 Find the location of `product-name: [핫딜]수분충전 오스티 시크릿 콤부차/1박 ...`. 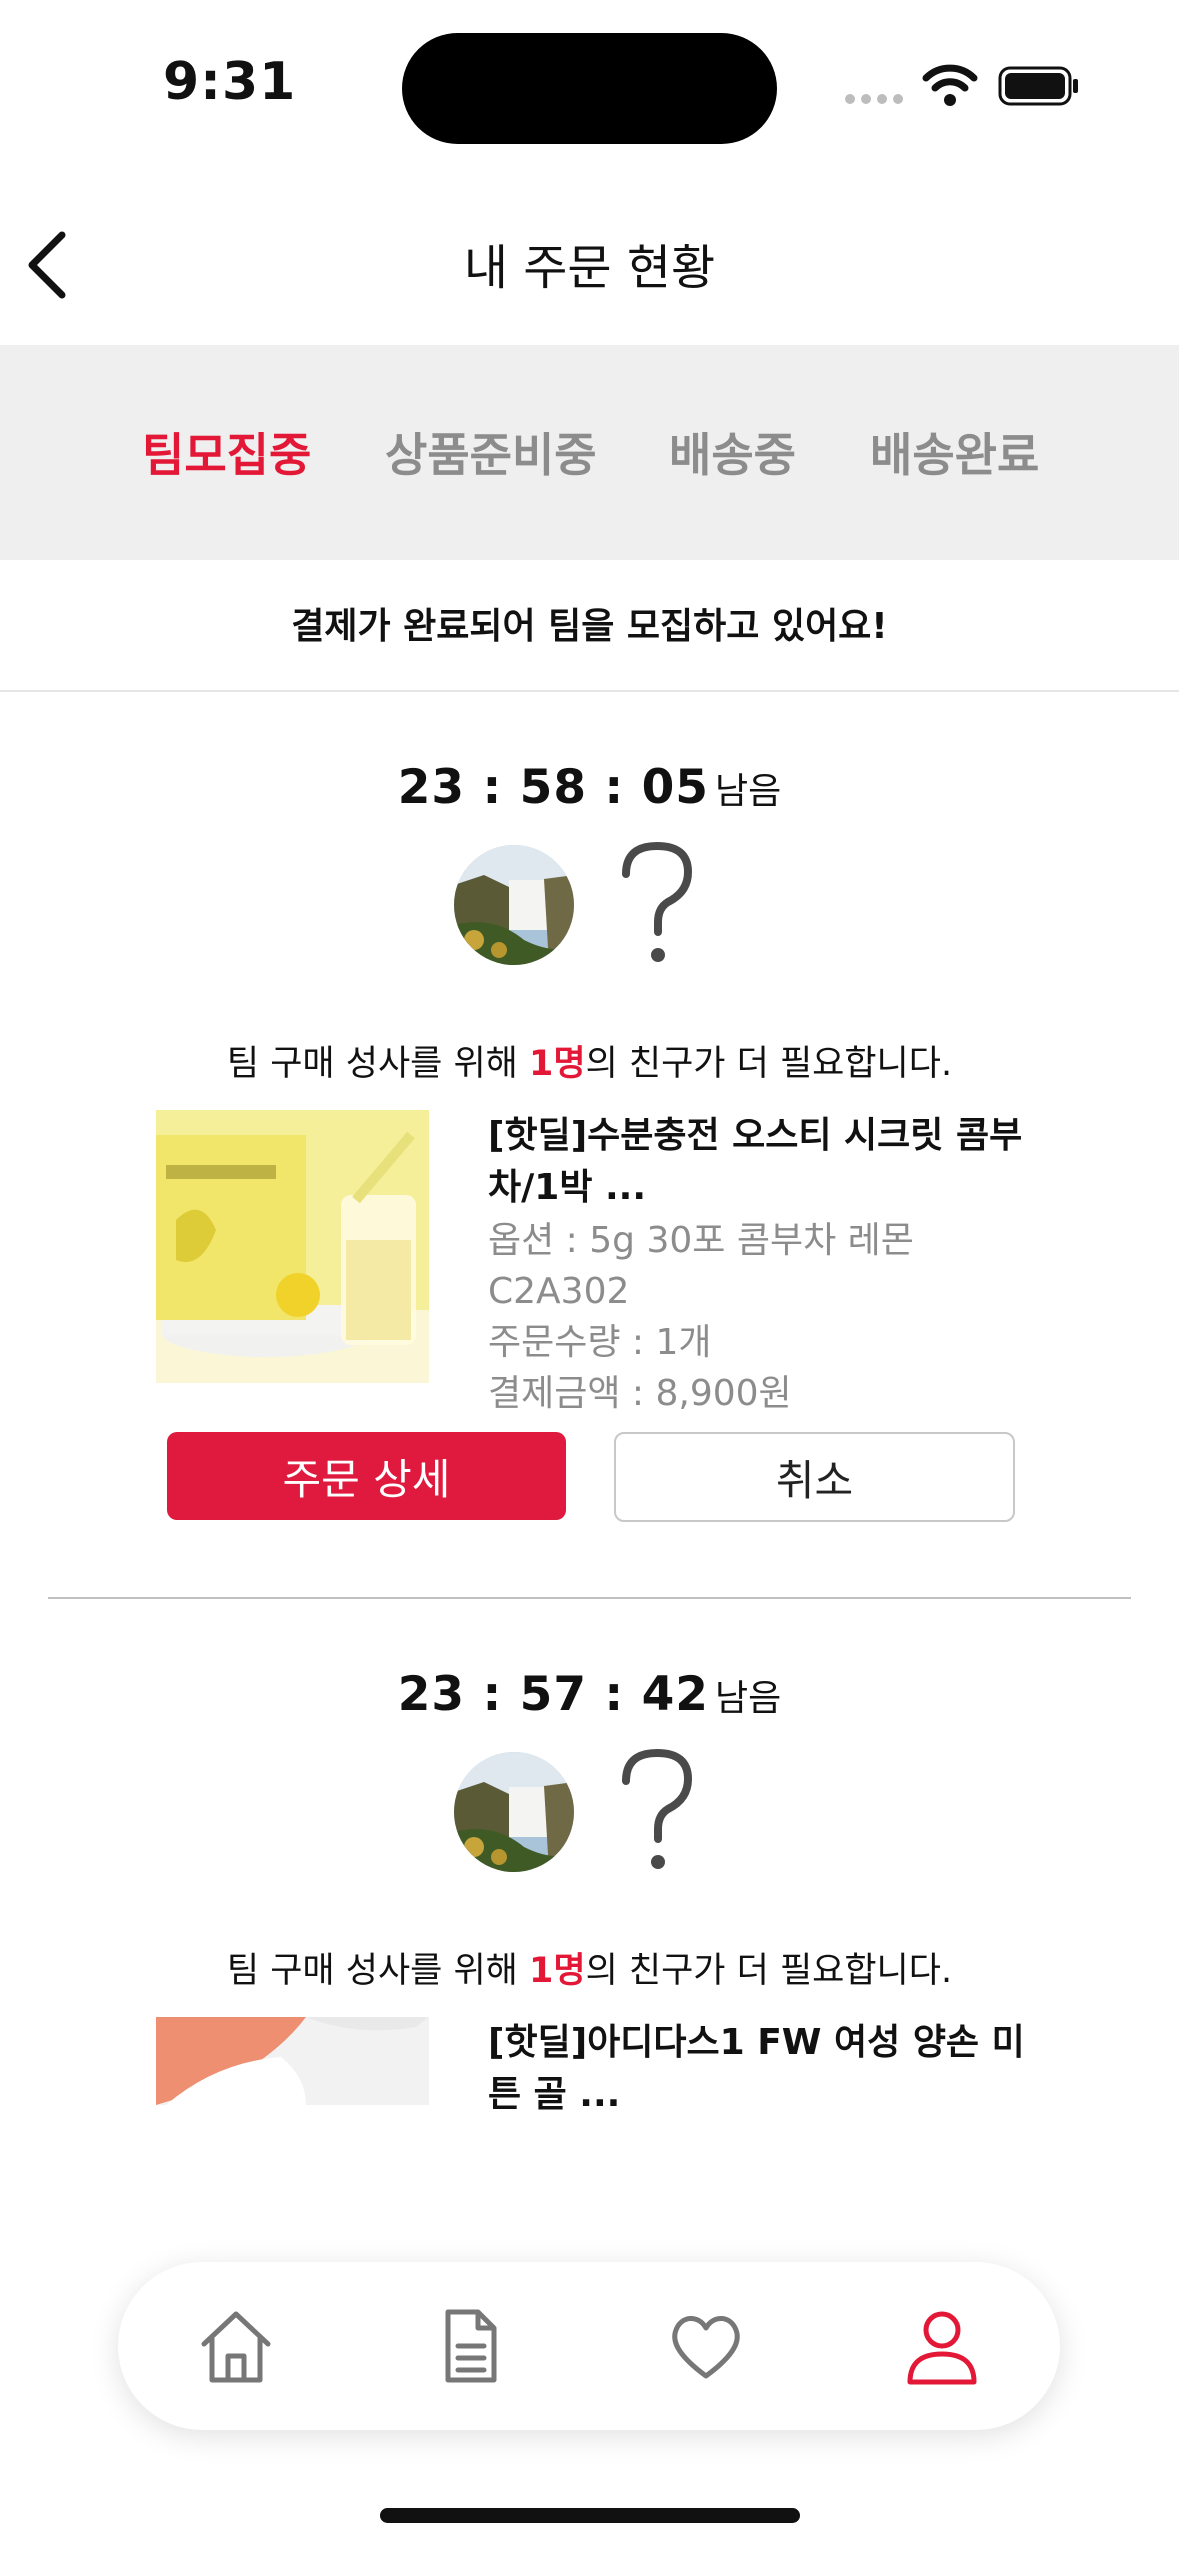

product-name: [핫딜]수분충전 오스티 시크릿 콤부차/1박 ... is located at coordinates (758, 1162).